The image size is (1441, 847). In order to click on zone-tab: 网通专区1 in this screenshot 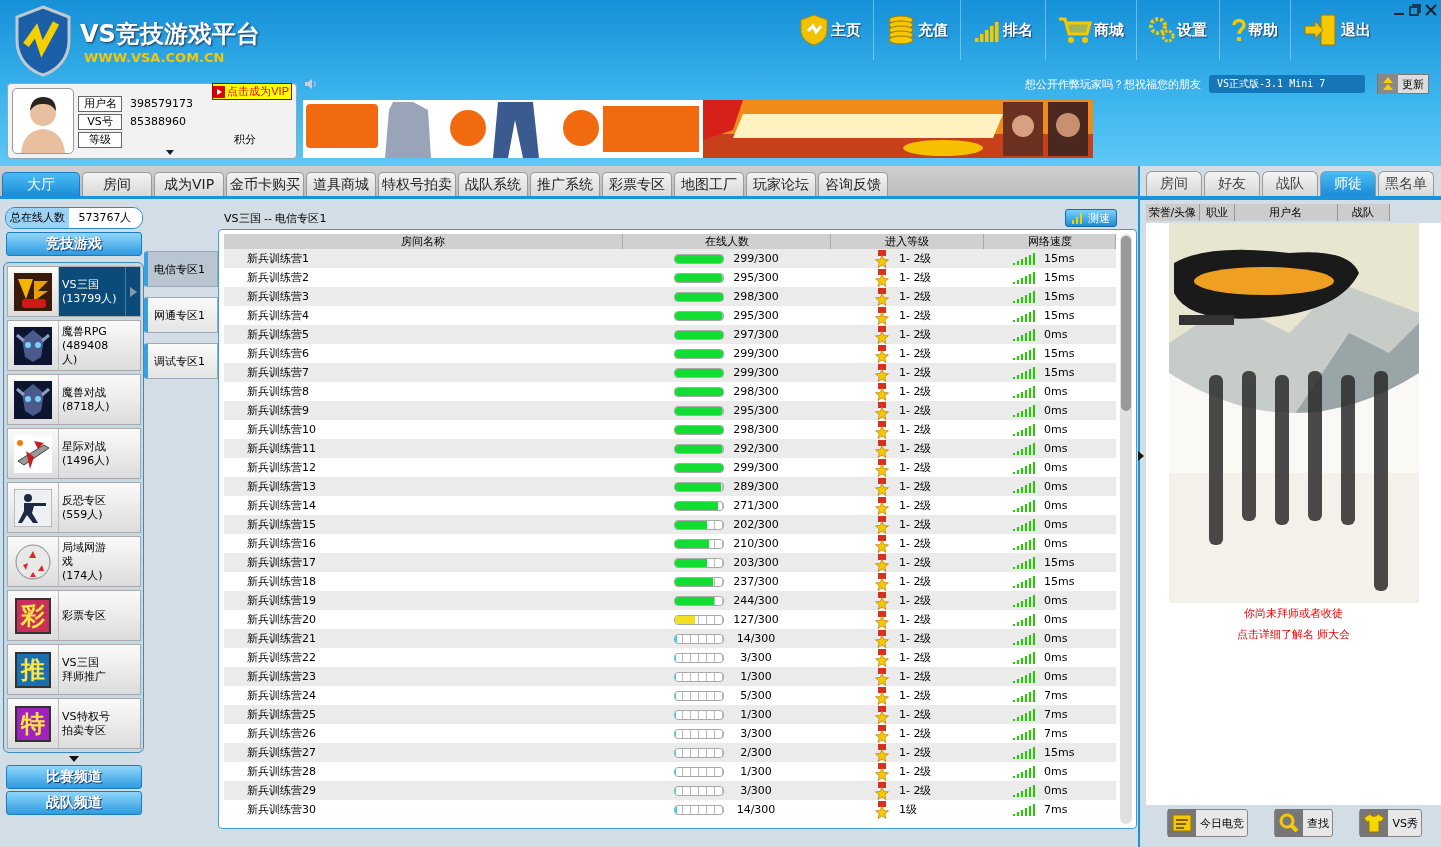, I will do `click(181, 315)`.